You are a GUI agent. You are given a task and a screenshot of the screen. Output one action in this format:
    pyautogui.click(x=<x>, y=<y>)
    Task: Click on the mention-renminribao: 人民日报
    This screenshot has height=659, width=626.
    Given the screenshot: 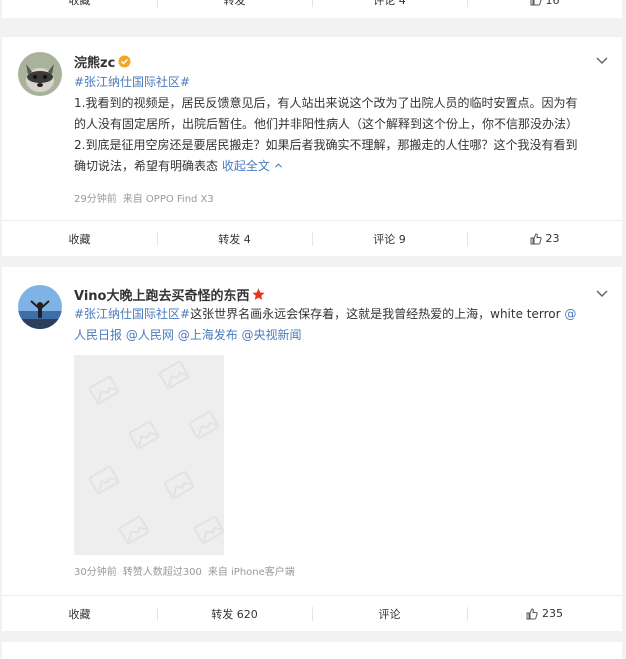 What is the action you would take?
    pyautogui.click(x=98, y=335)
    